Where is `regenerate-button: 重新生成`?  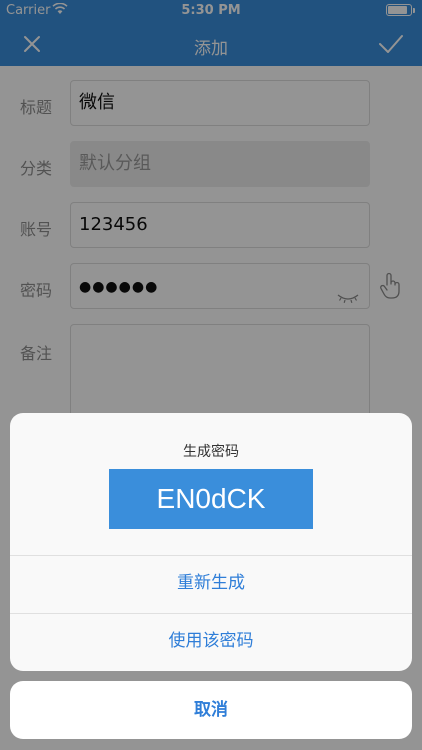 regenerate-button: 重新生成 is located at coordinates (211, 583).